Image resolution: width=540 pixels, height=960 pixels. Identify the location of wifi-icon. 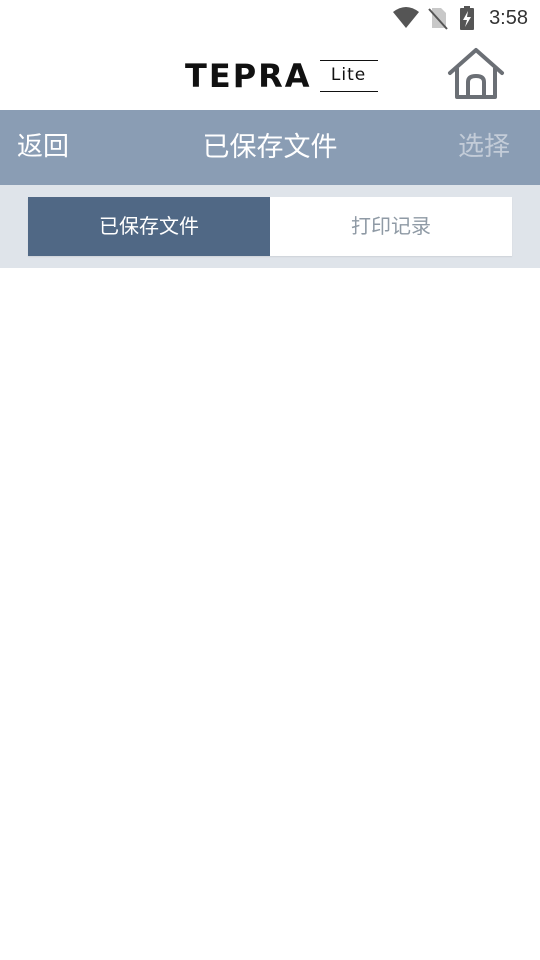
(406, 20).